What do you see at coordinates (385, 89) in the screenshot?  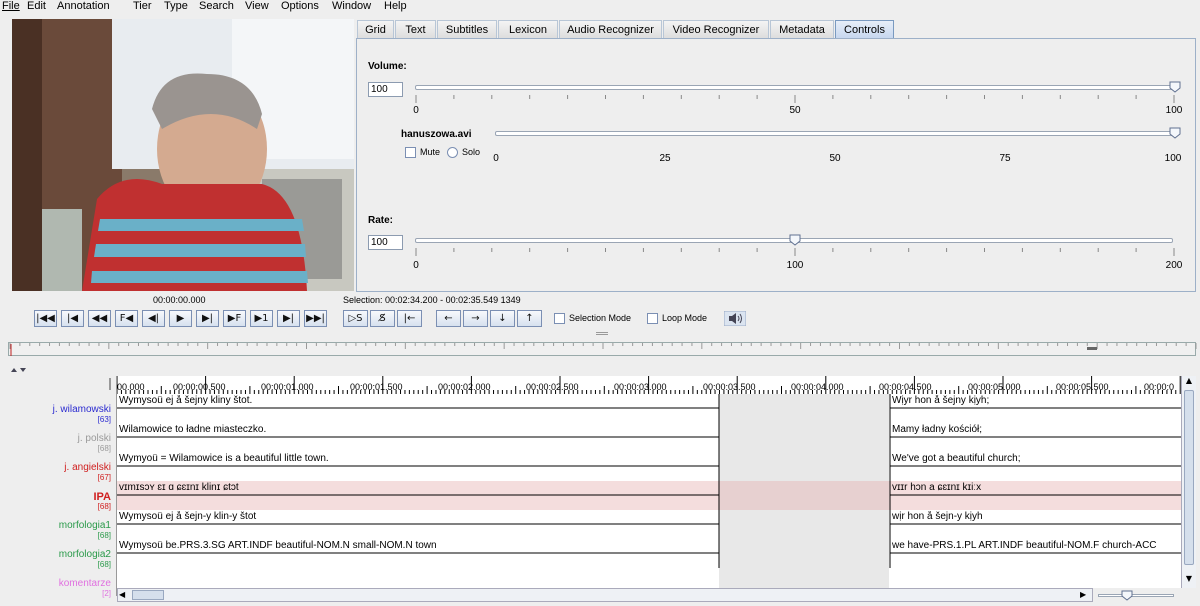 I see `volume-input: 100` at bounding box center [385, 89].